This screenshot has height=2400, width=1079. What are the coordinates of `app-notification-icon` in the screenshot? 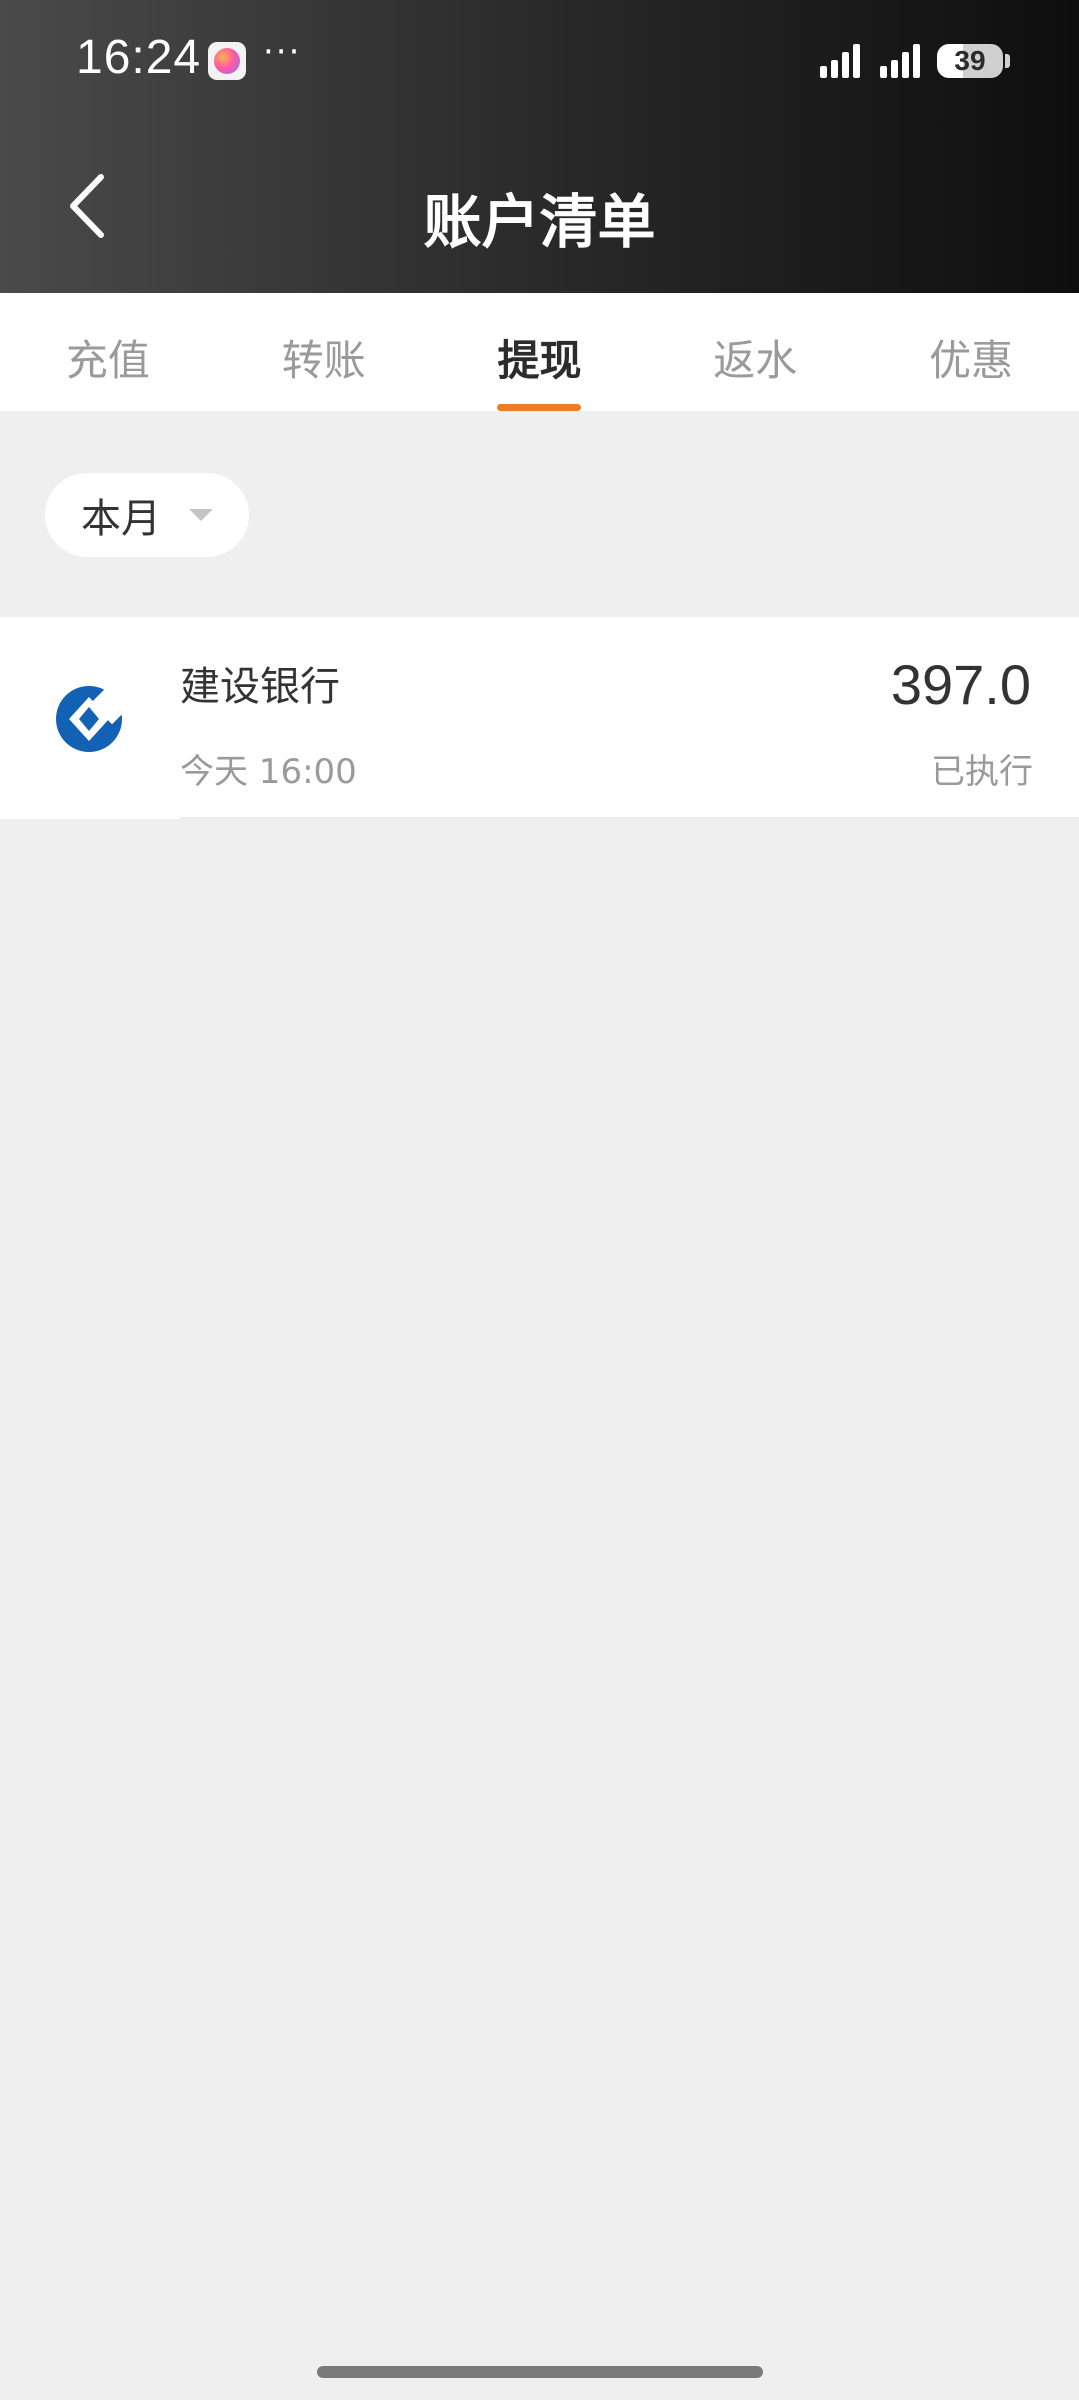 It's located at (227, 61).